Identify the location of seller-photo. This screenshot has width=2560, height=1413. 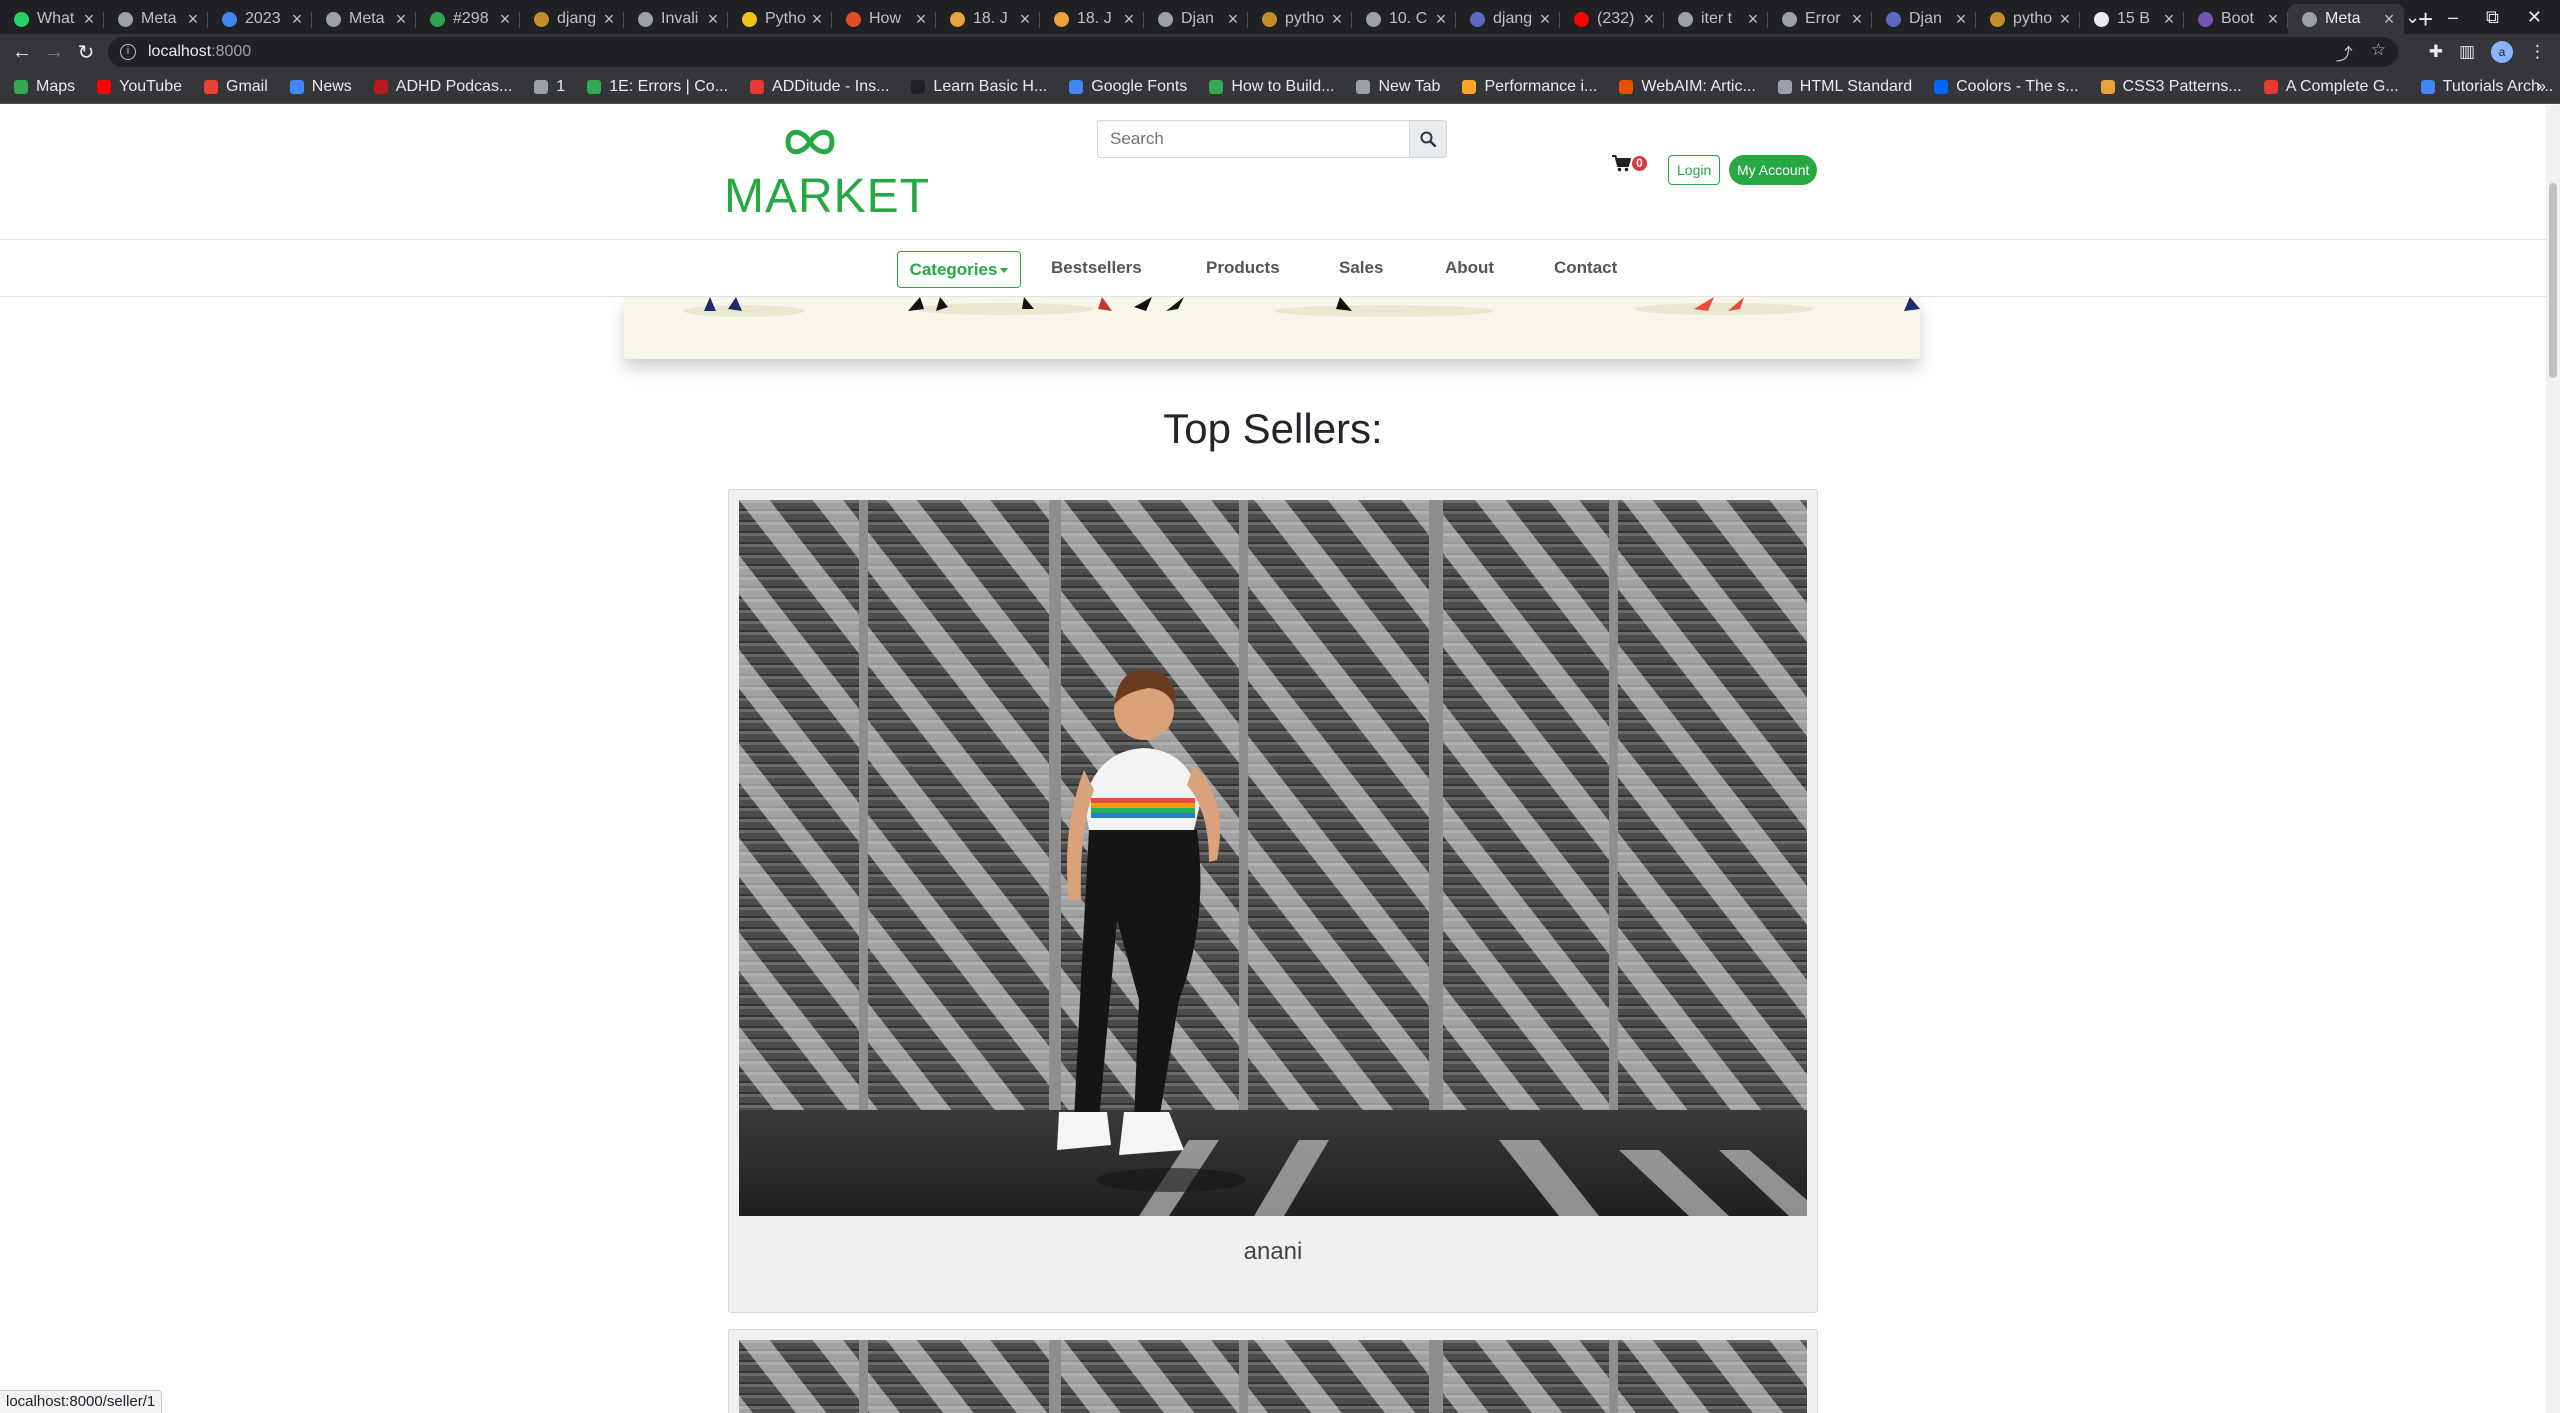
(1273, 1376).